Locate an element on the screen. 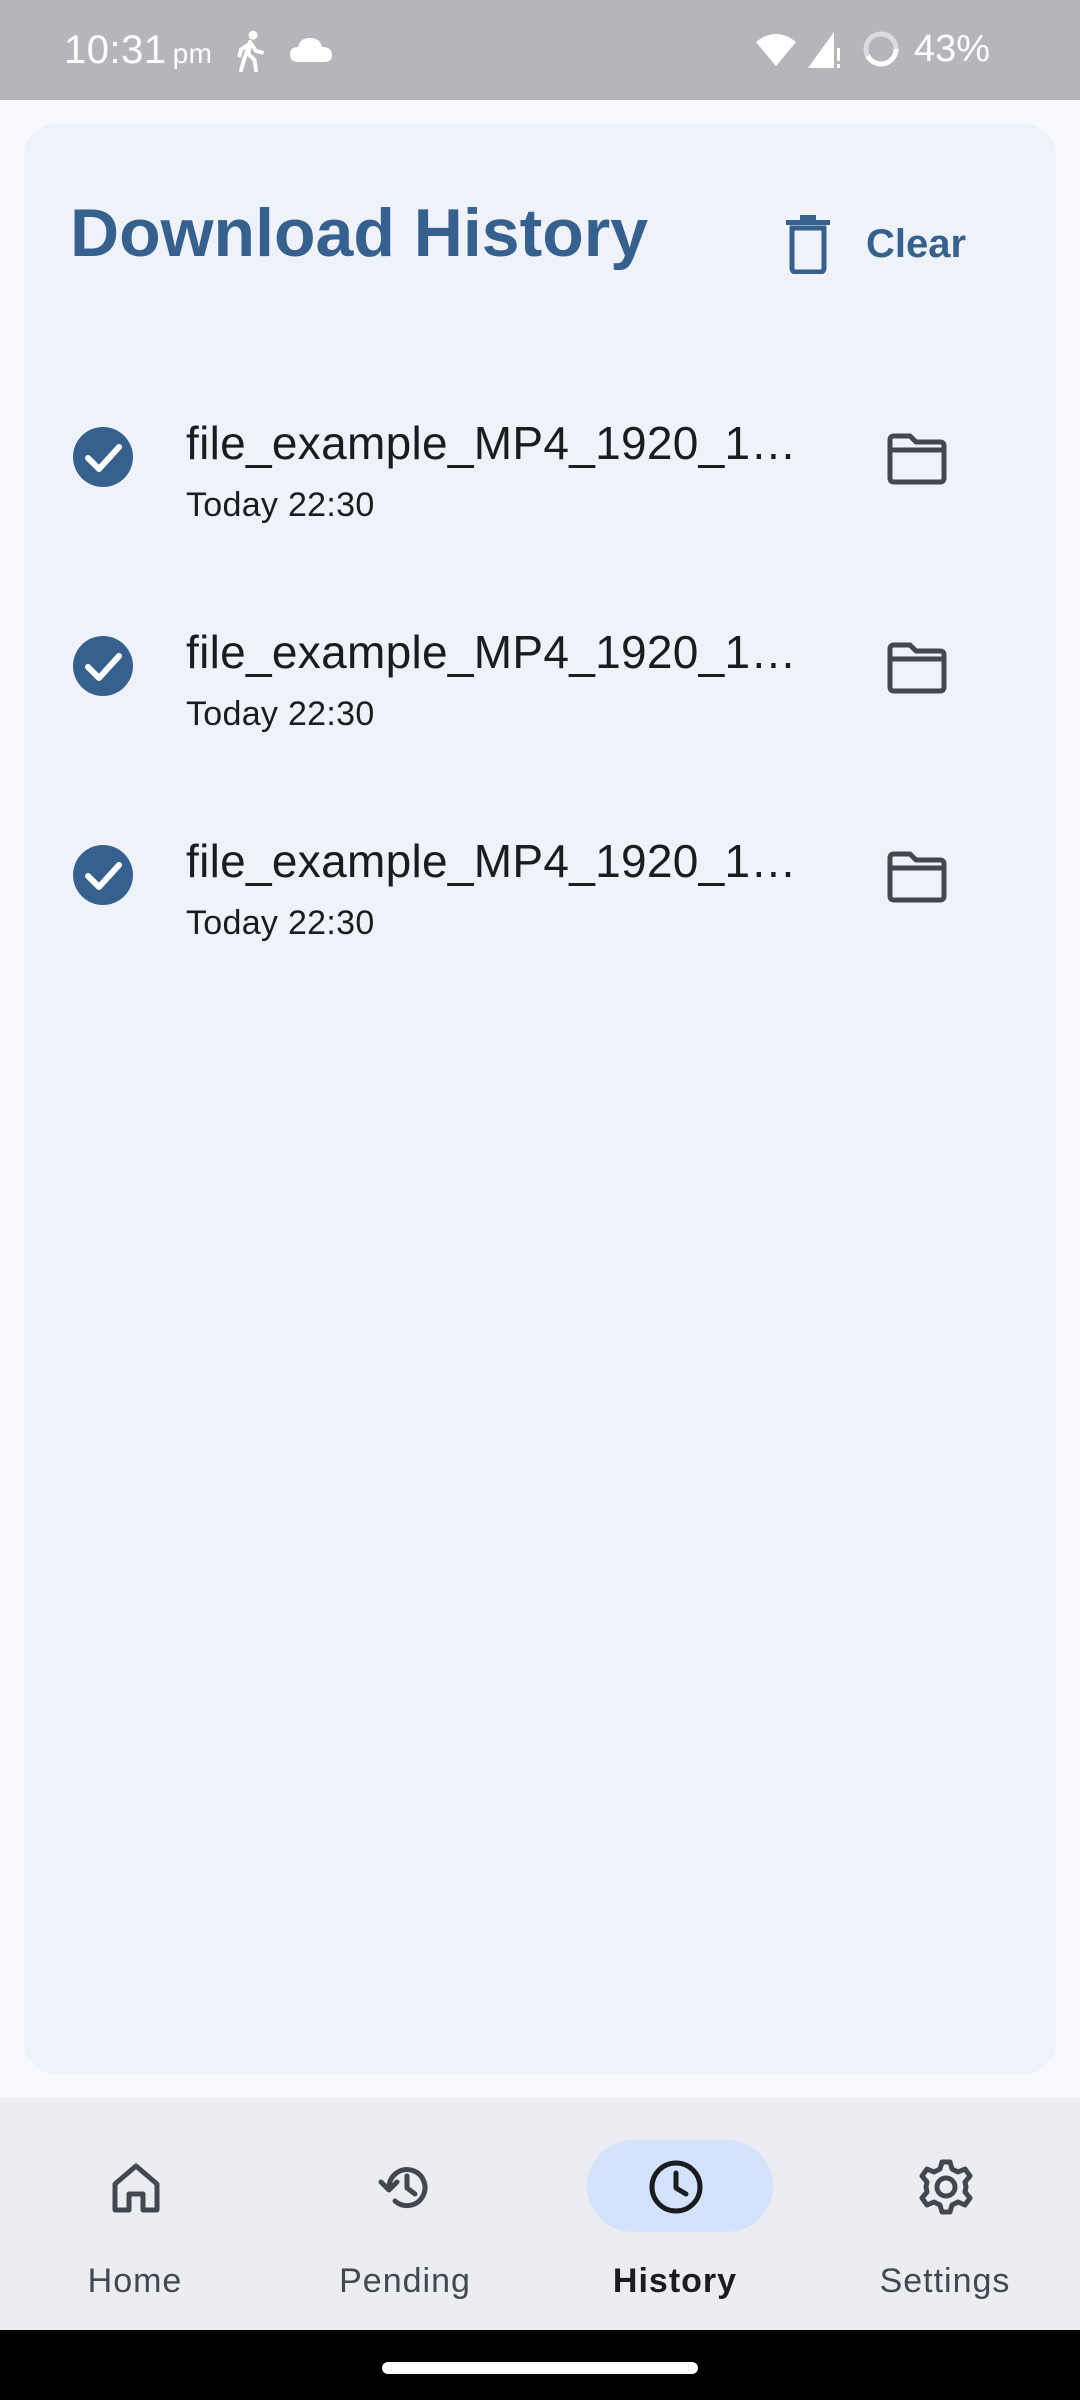  status-time: 10:31 pm is located at coordinates (138, 50).